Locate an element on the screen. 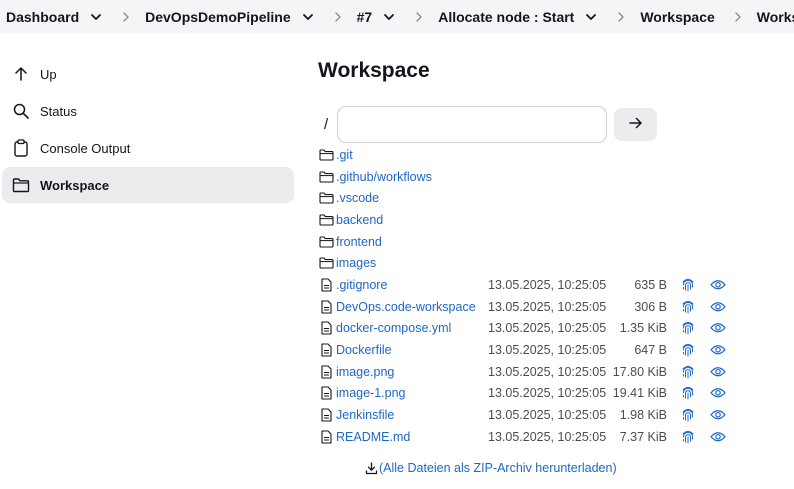  breadcrumb-item-workspace: Workspace is located at coordinates (677, 17).